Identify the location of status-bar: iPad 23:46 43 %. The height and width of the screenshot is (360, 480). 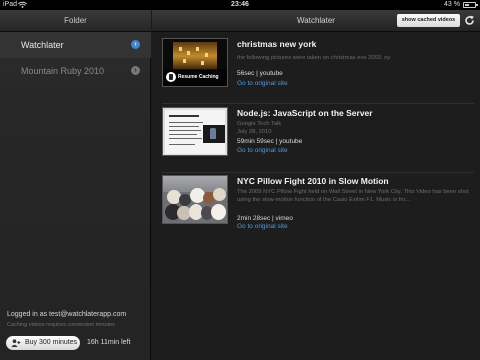
(240, 5).